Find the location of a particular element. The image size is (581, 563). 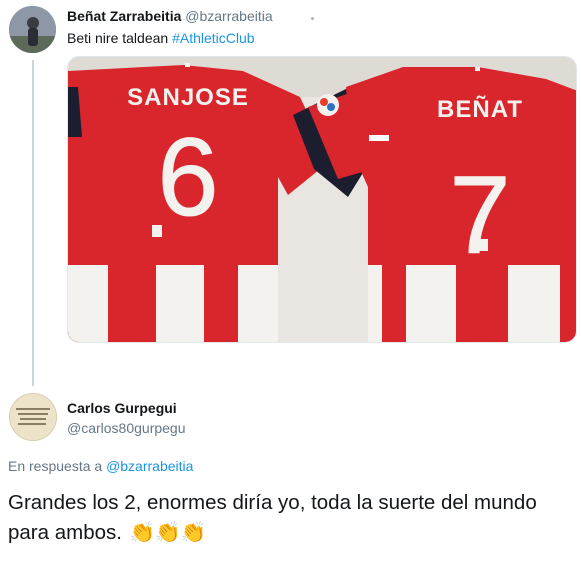

tweet-text-prefix: Beti nire taldean is located at coordinates (120, 38).